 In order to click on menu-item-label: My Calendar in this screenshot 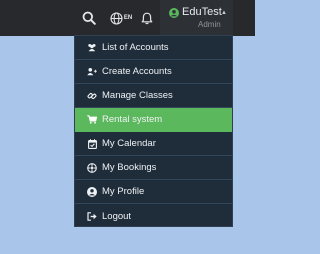, I will do `click(129, 143)`.